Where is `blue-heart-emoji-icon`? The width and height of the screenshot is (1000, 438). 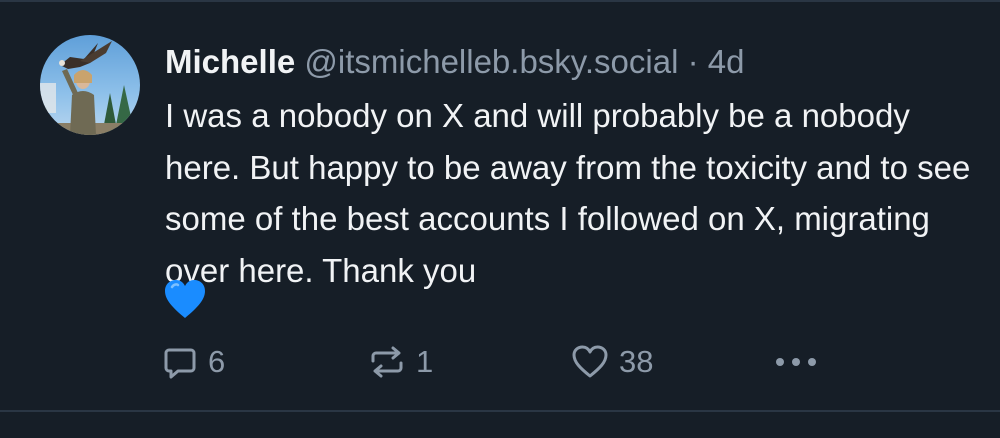 blue-heart-emoji-icon is located at coordinates (186, 300).